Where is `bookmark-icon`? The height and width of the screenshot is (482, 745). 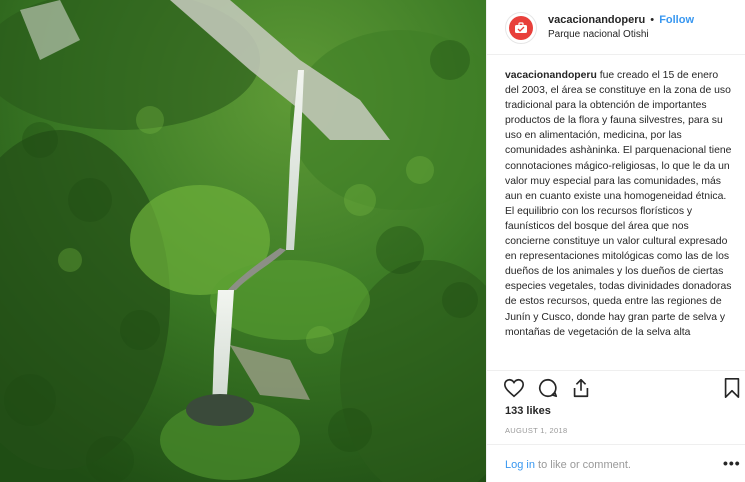
bookmark-icon is located at coordinates (732, 388).